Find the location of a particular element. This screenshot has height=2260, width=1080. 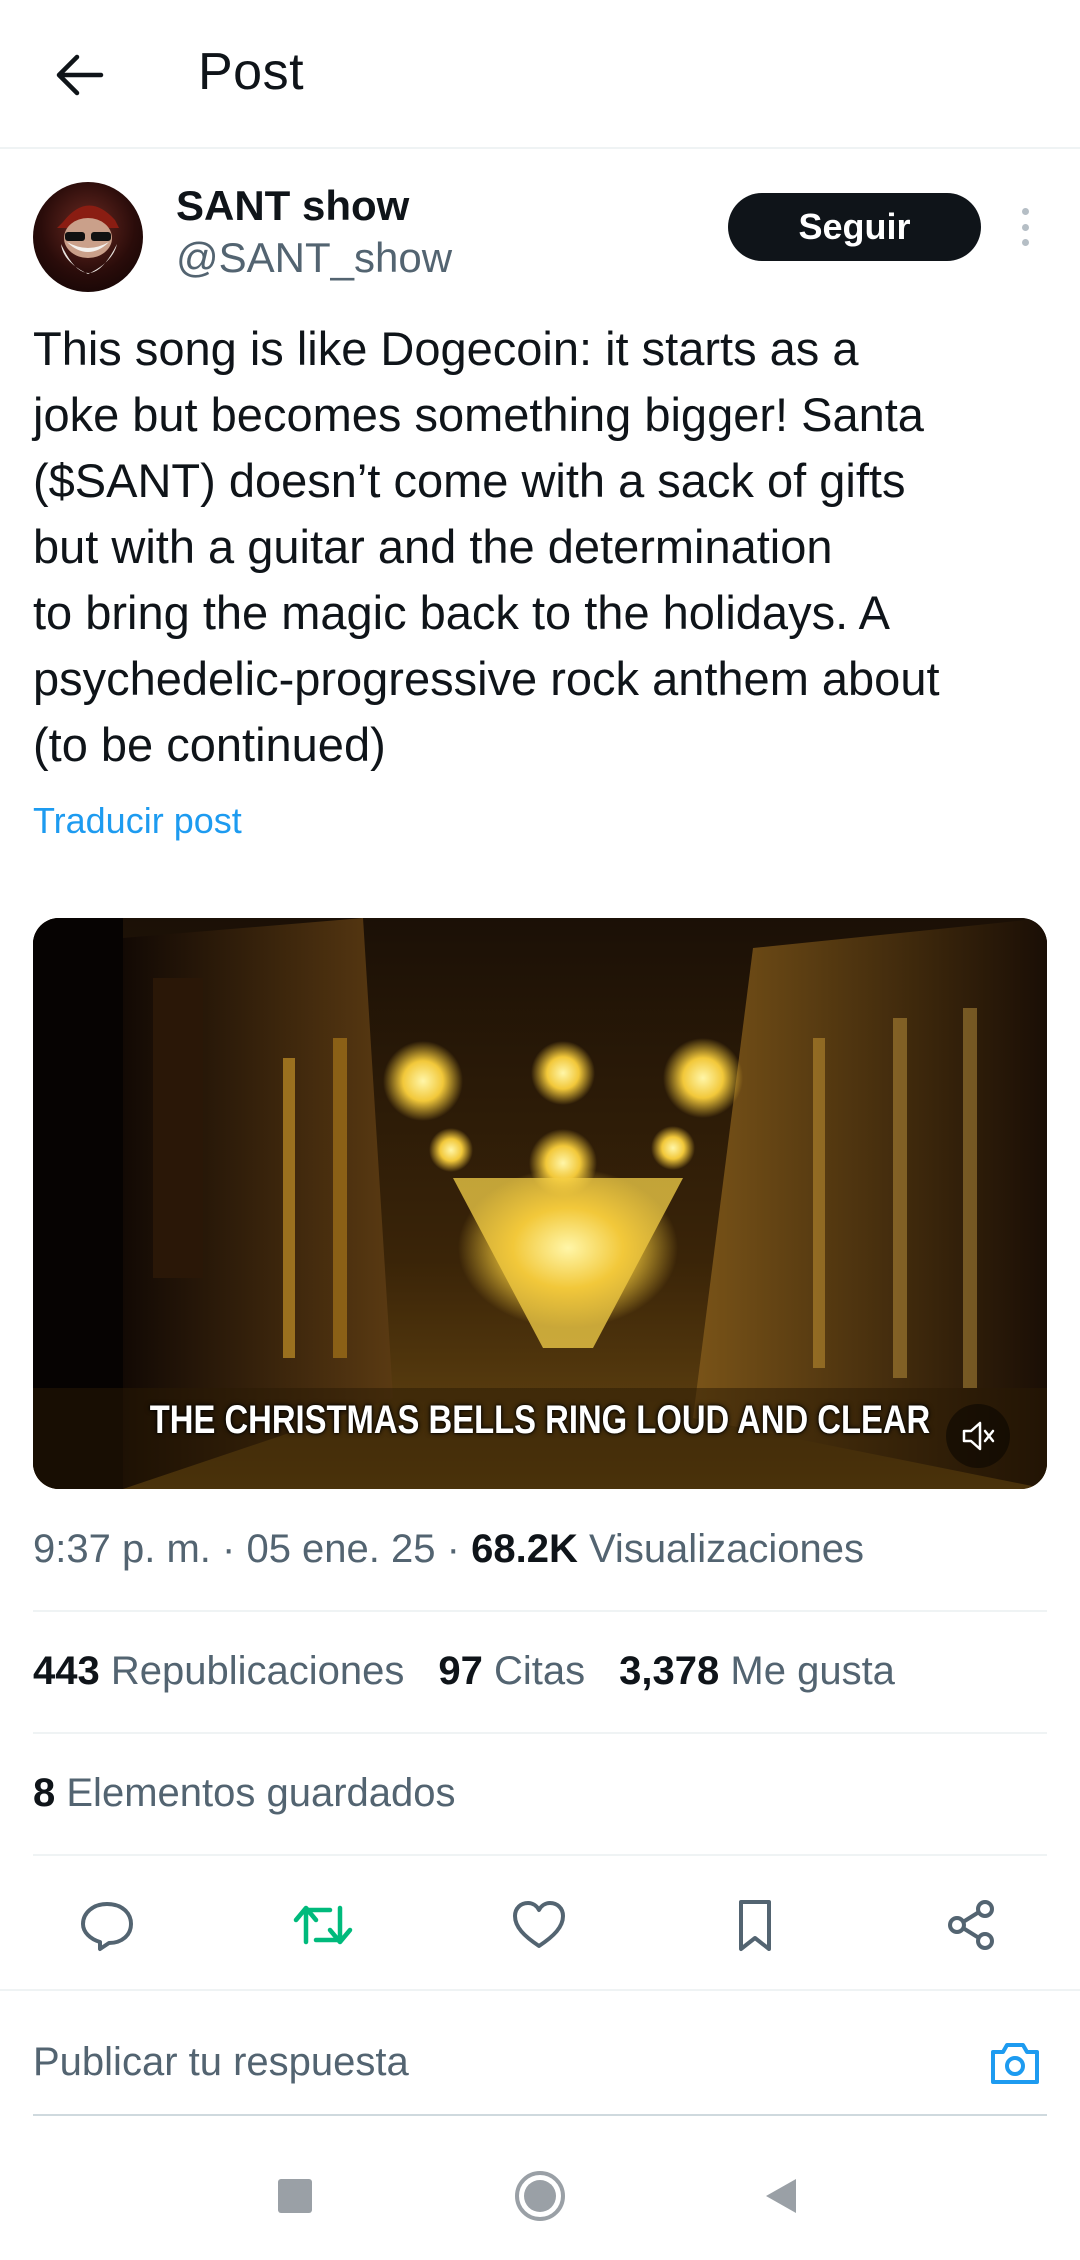

back-nav-button is located at coordinates (782, 2196).